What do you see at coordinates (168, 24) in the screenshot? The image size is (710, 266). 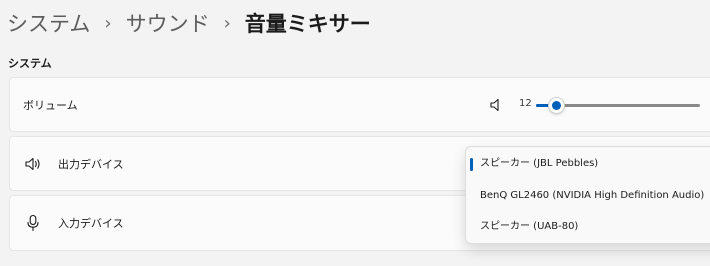 I see `breadcrumb-item-sound: サウンド` at bounding box center [168, 24].